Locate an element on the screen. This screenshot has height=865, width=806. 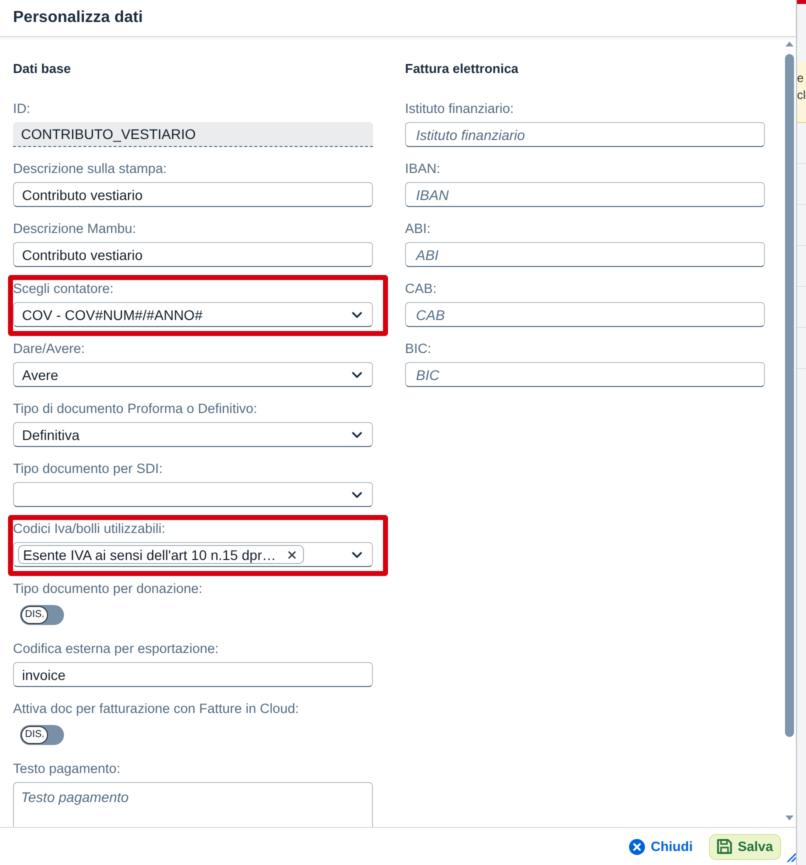
field-label: Istituto finanziario: is located at coordinates (459, 109).